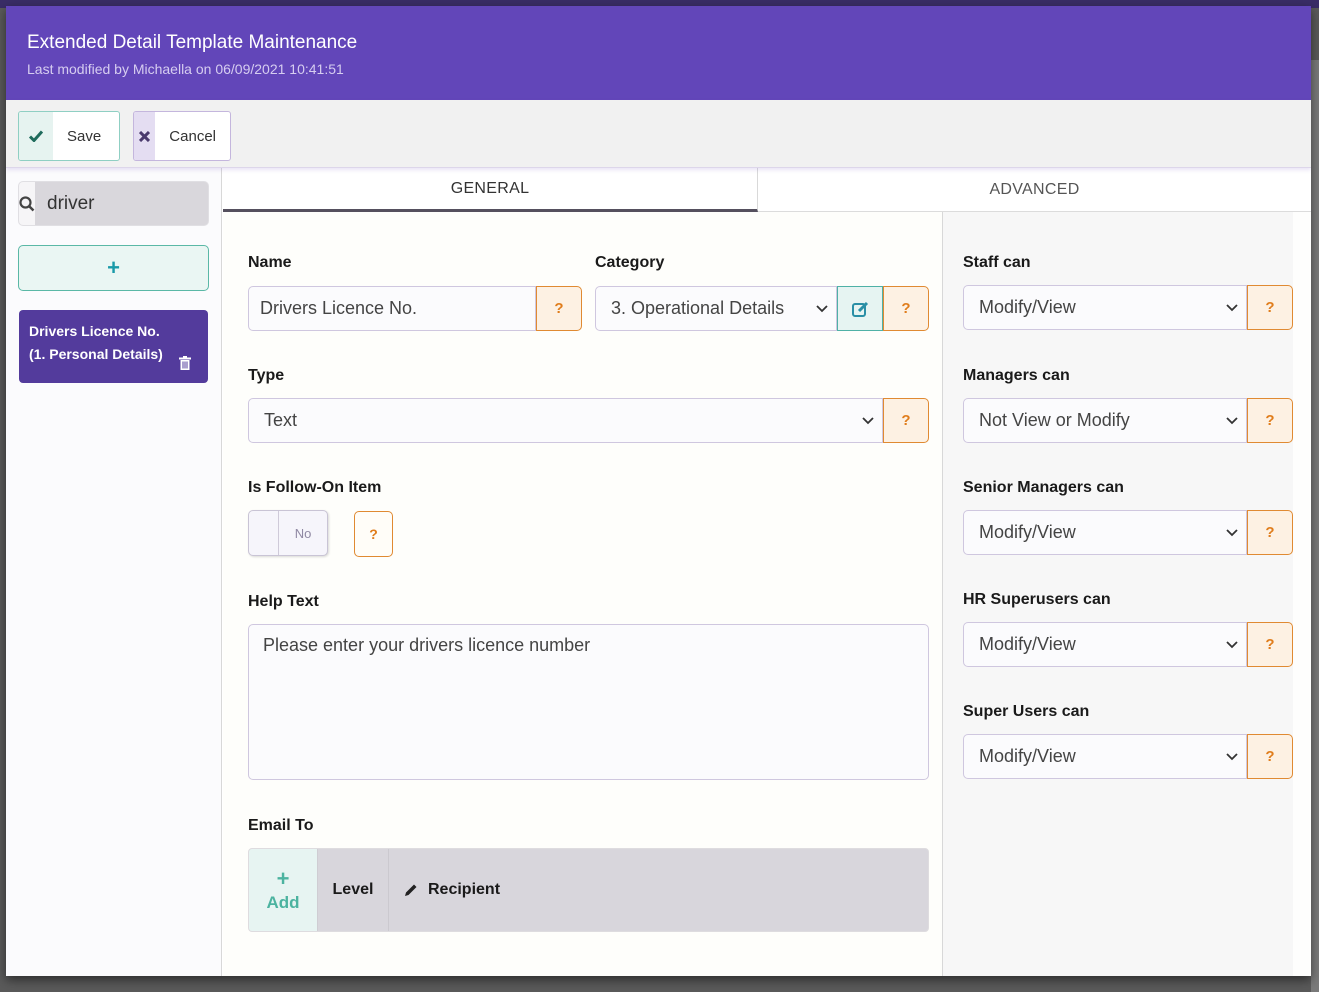 The width and height of the screenshot is (1319, 992). What do you see at coordinates (698, 308) in the screenshot?
I see `category-value: 3. Operational Details` at bounding box center [698, 308].